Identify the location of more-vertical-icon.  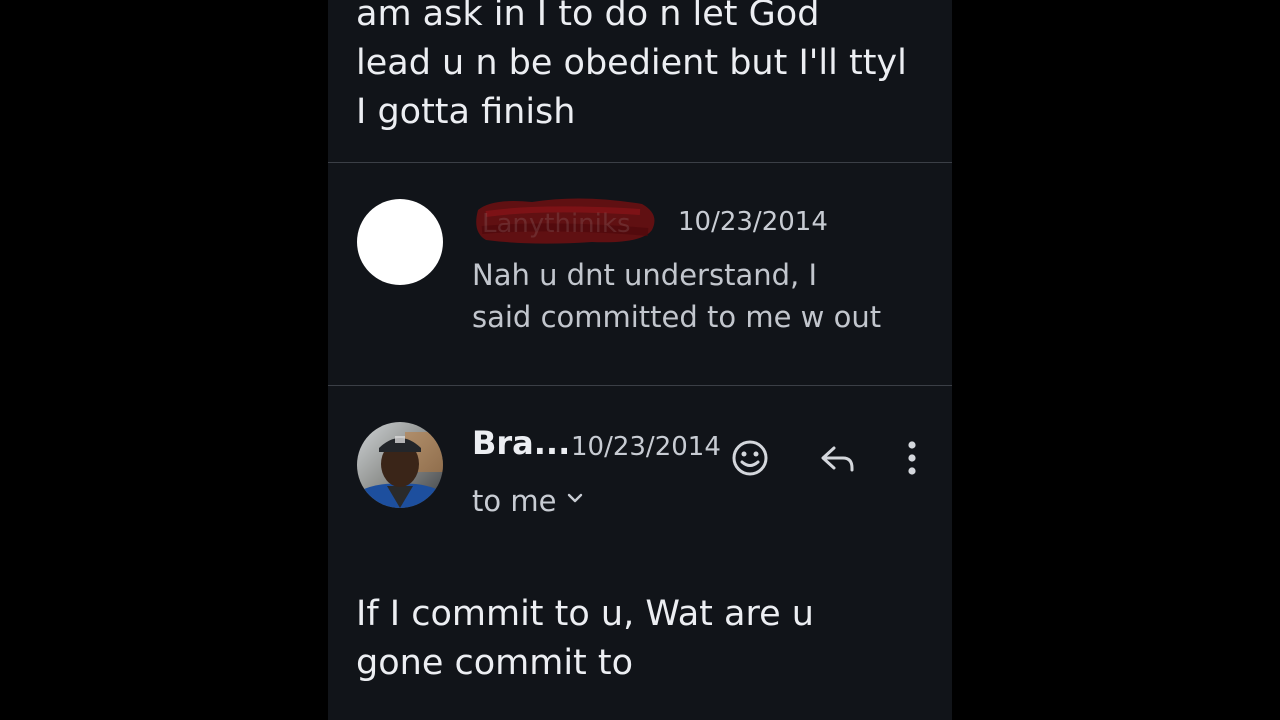
(912, 458).